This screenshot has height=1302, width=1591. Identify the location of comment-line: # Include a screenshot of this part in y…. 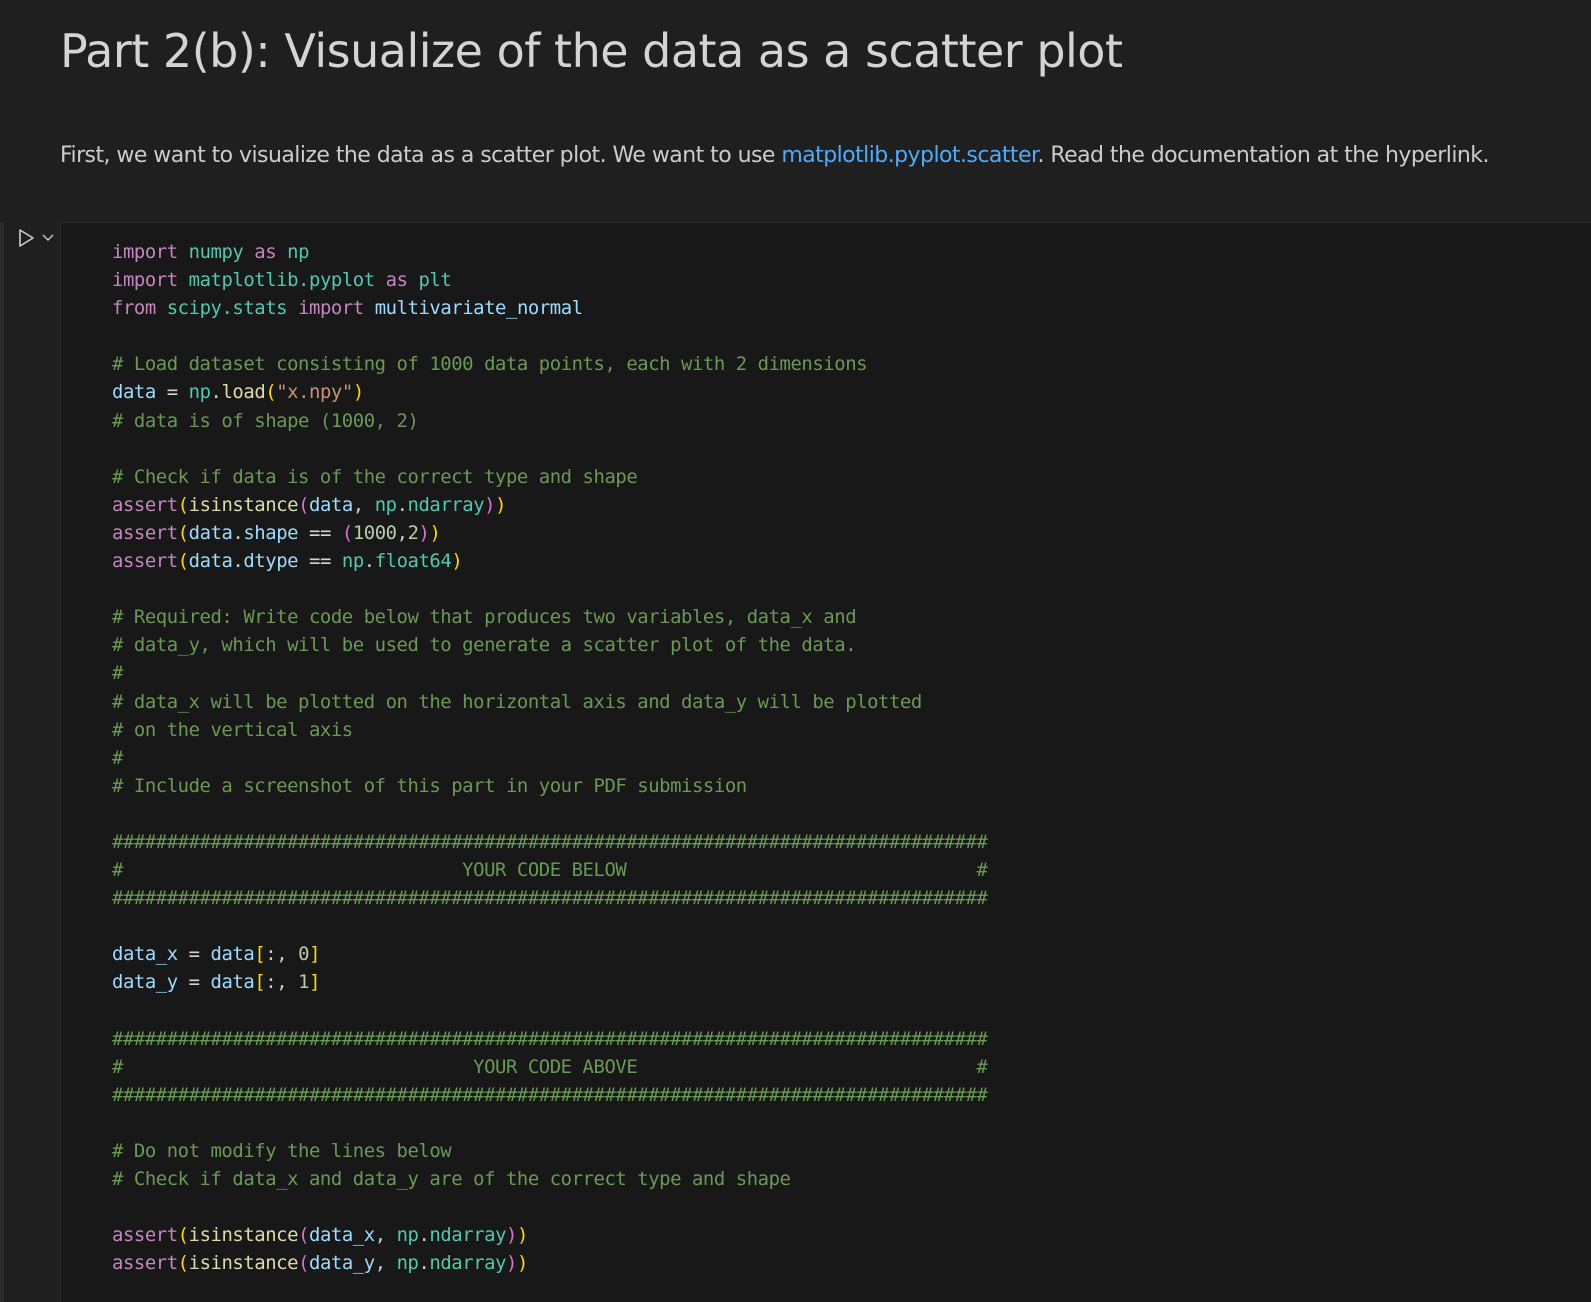
(429, 785).